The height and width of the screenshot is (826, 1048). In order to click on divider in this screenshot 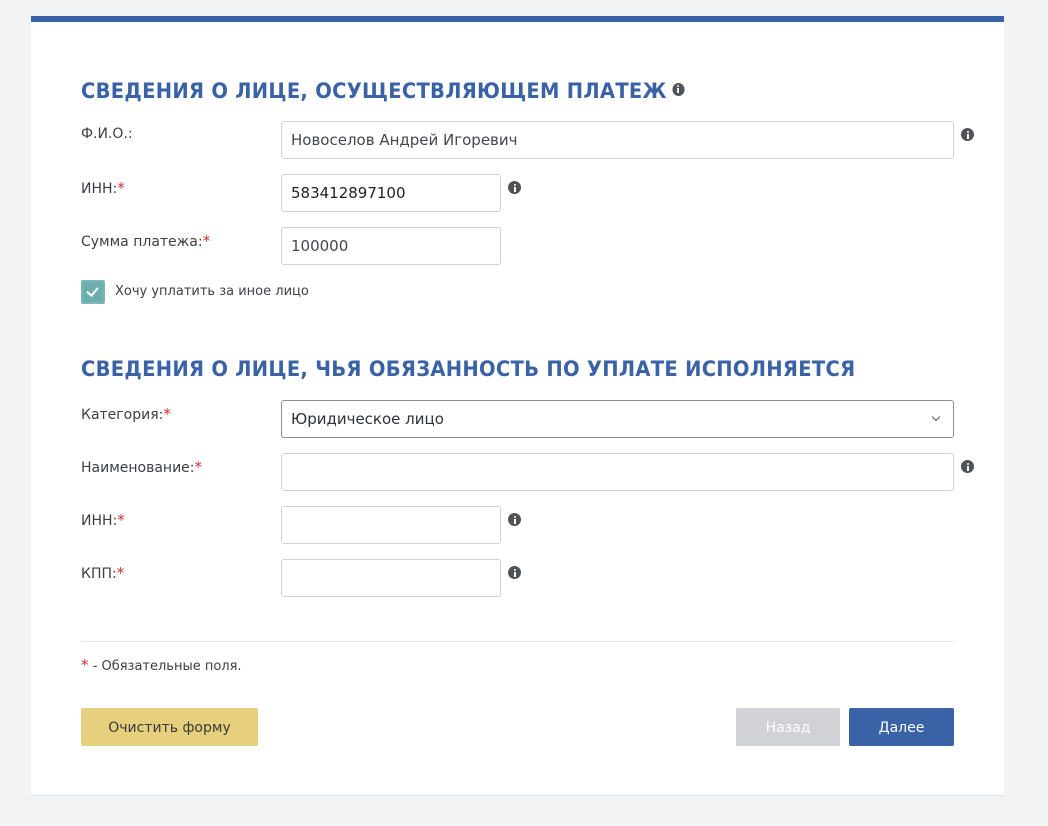, I will do `click(517, 641)`.